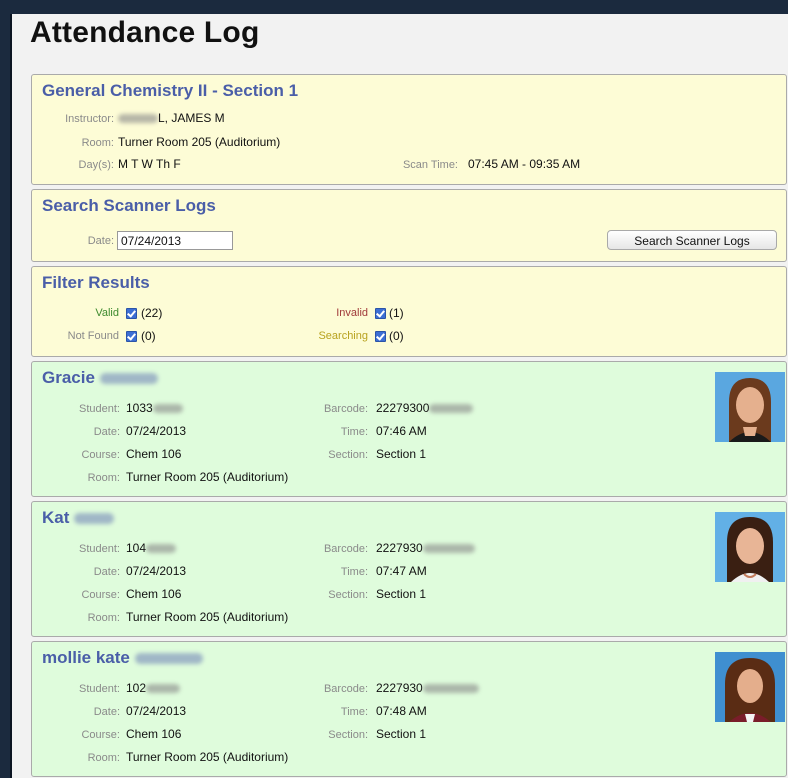 The image size is (788, 778). I want to click on scan-time-label: Scan Time:, so click(430, 165).